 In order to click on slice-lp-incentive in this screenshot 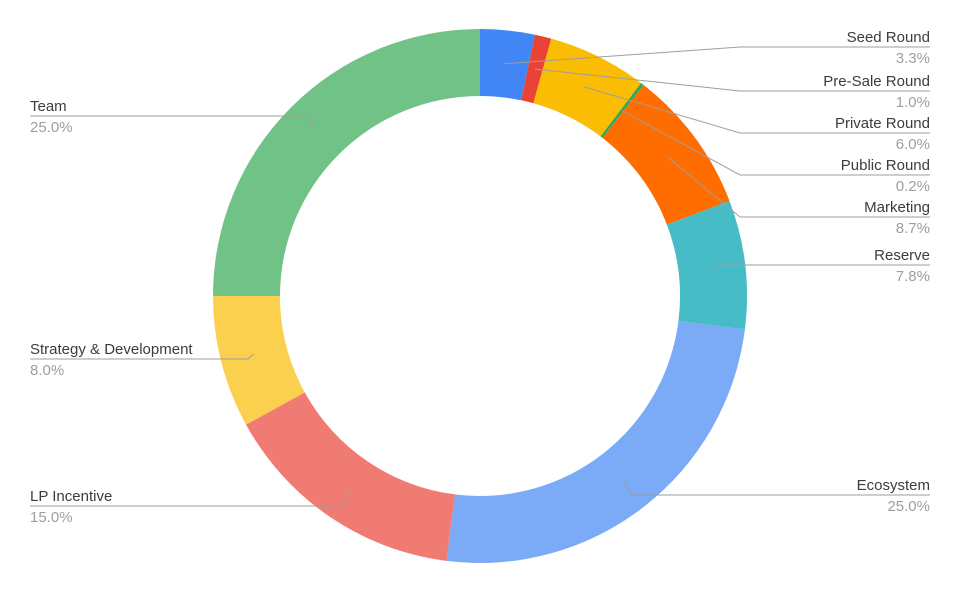, I will do `click(350, 476)`.